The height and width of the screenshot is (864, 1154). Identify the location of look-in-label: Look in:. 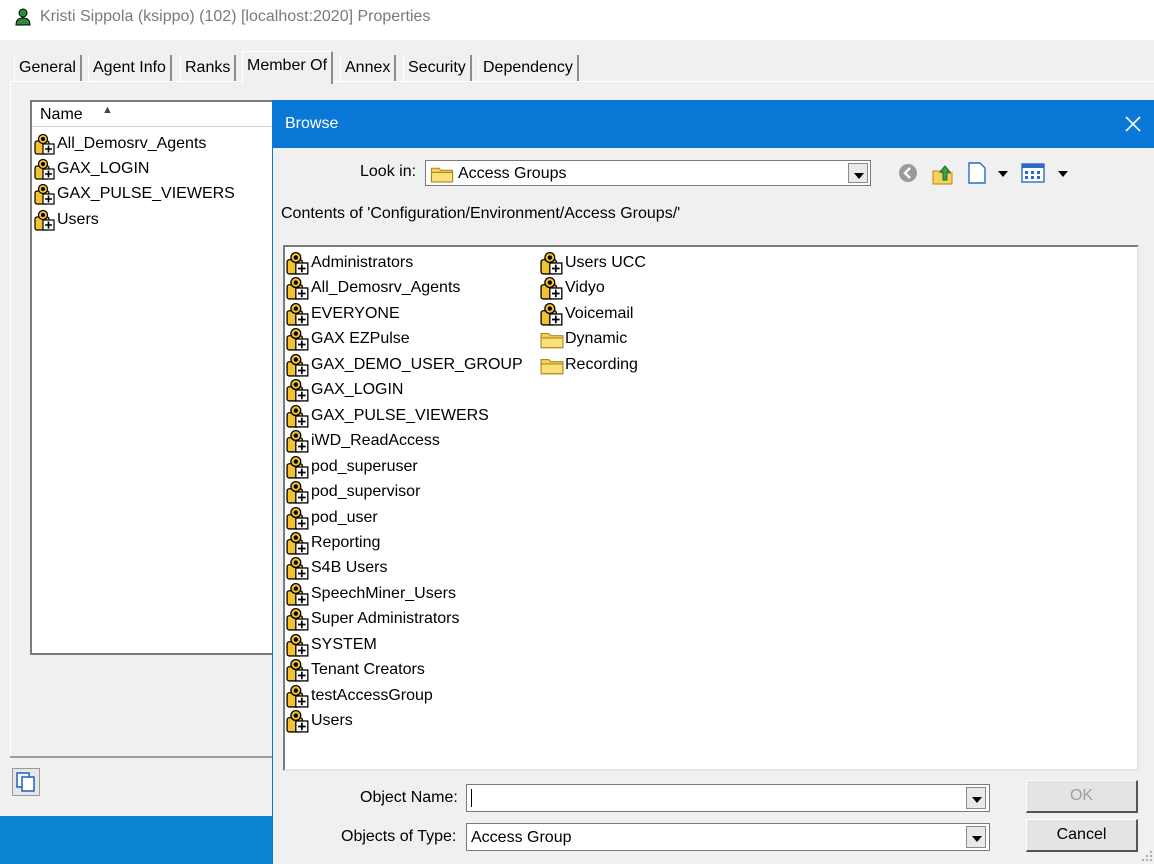
(388, 171).